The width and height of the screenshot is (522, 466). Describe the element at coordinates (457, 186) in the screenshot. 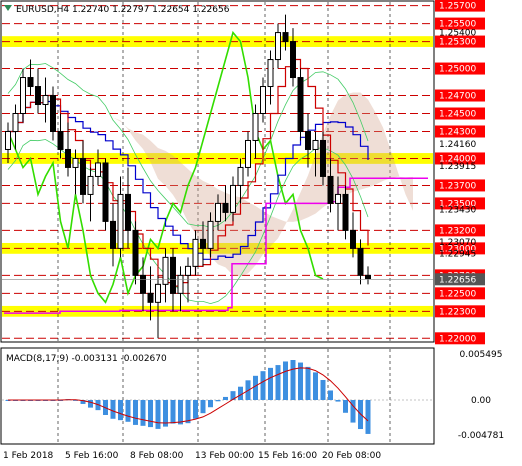

I see `price-tag-label: 1.23700` at that location.